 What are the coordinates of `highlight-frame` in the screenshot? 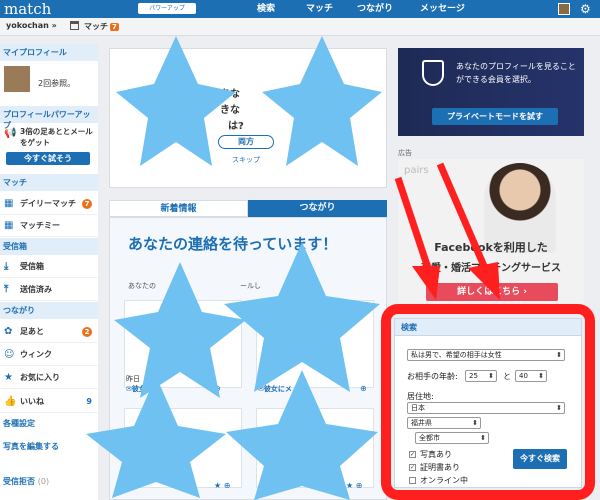 It's located at (488, 402).